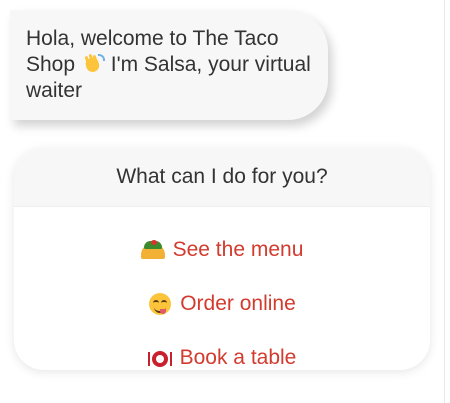 The height and width of the screenshot is (403, 450). What do you see at coordinates (160, 304) in the screenshot?
I see `face-savoring-food-icon` at bounding box center [160, 304].